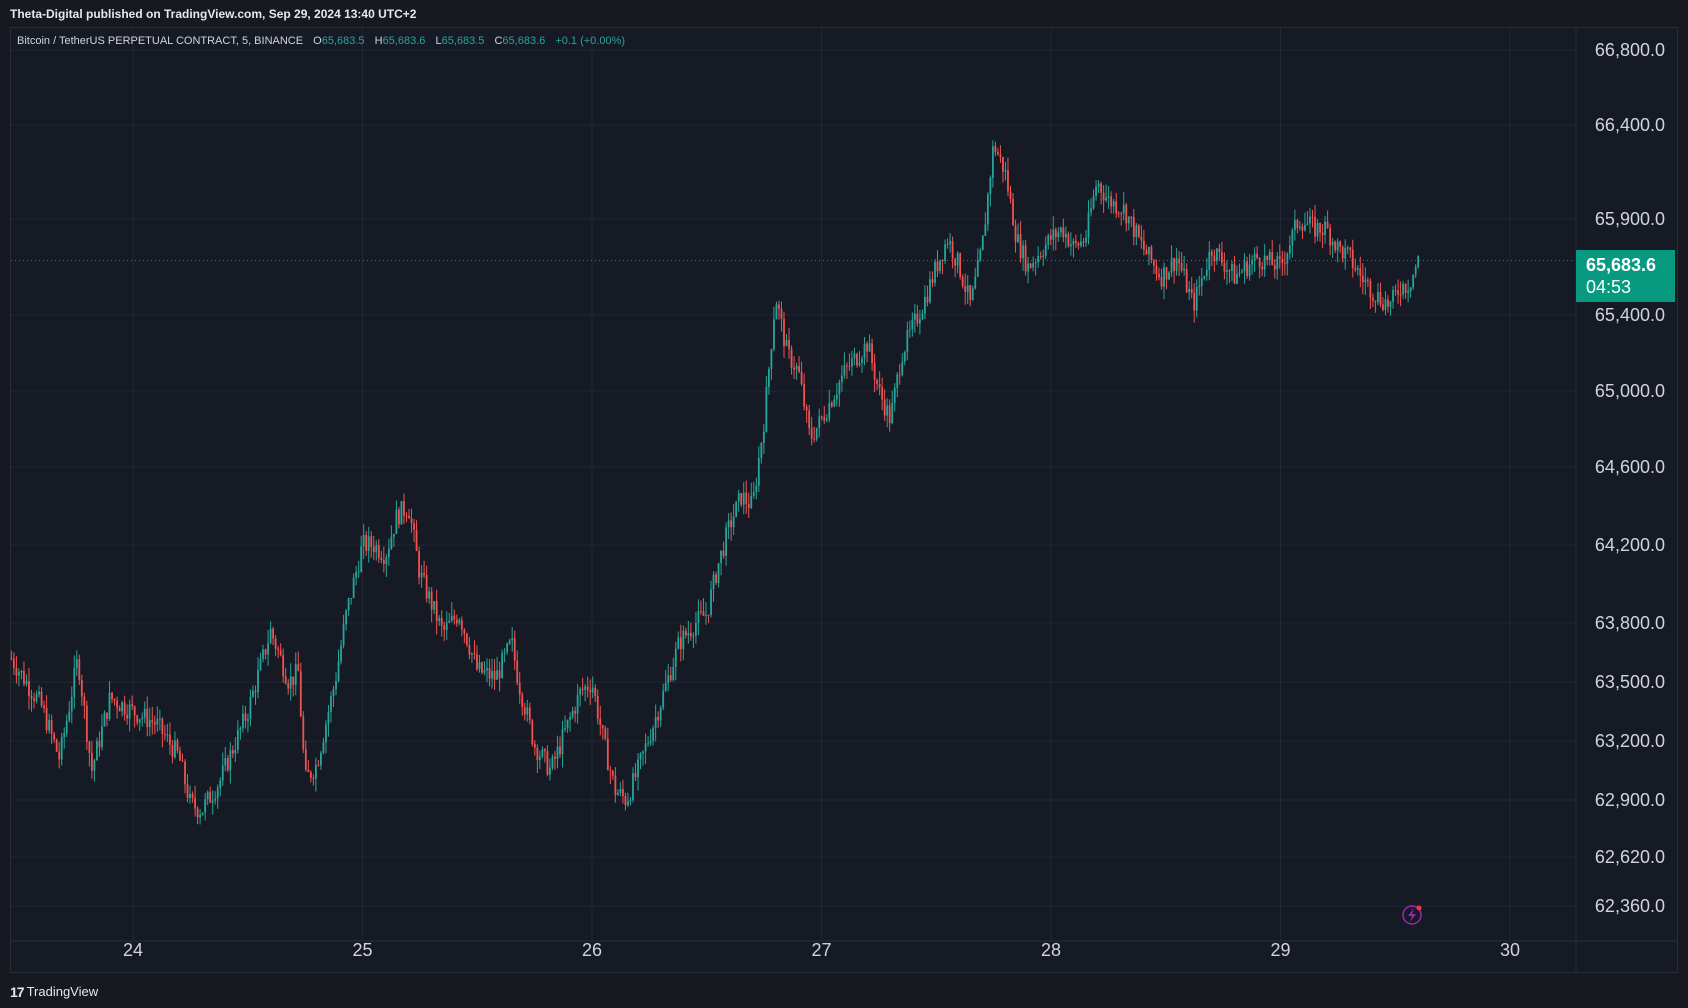 This screenshot has width=1688, height=1008. I want to click on open-value: 65,683.5, so click(343, 41).